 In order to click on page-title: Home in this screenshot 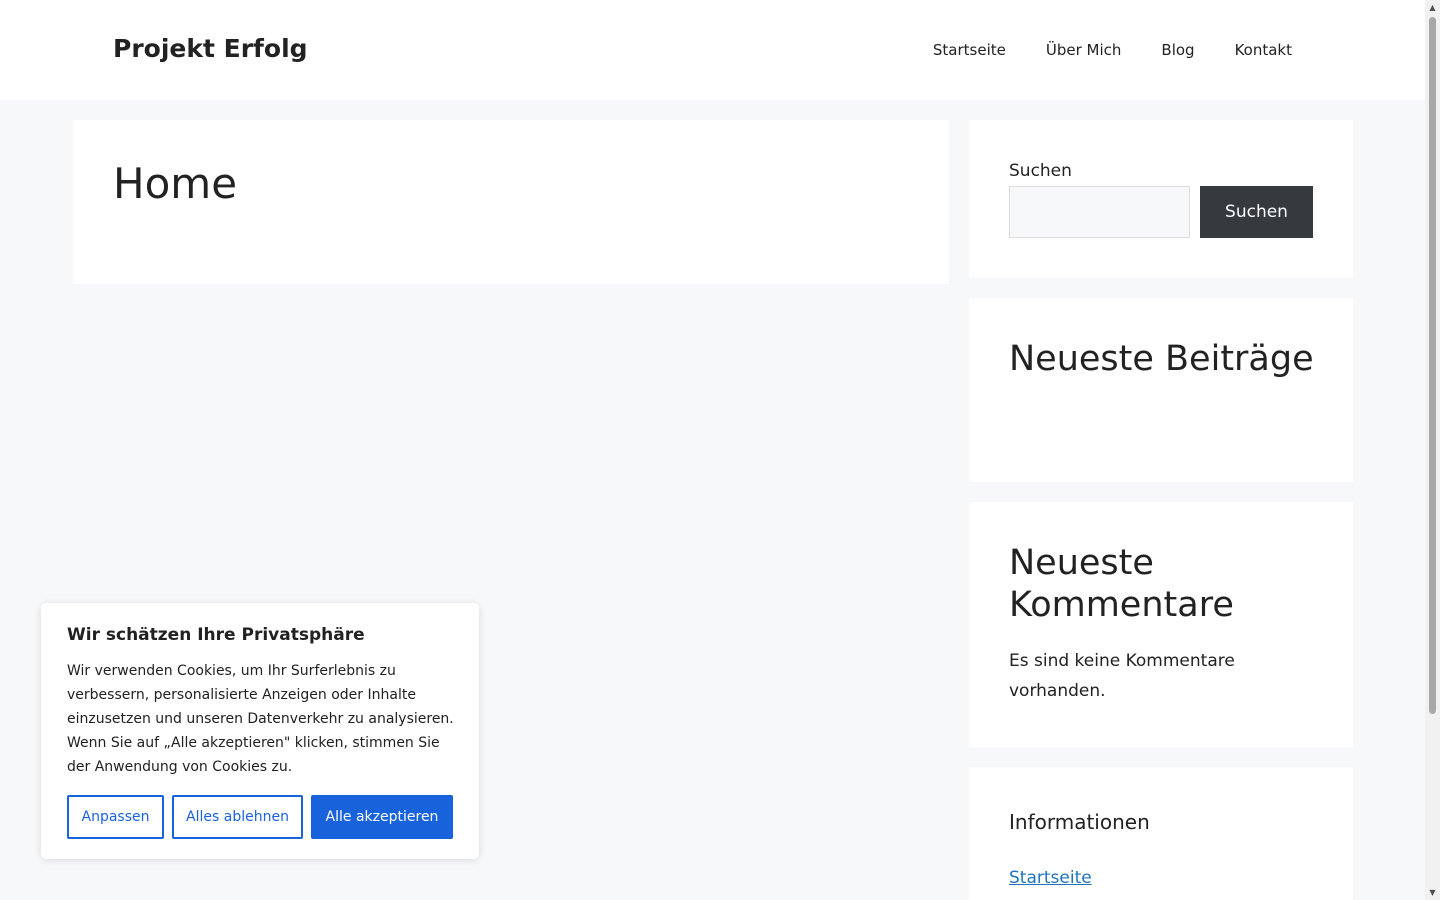, I will do `click(175, 183)`.